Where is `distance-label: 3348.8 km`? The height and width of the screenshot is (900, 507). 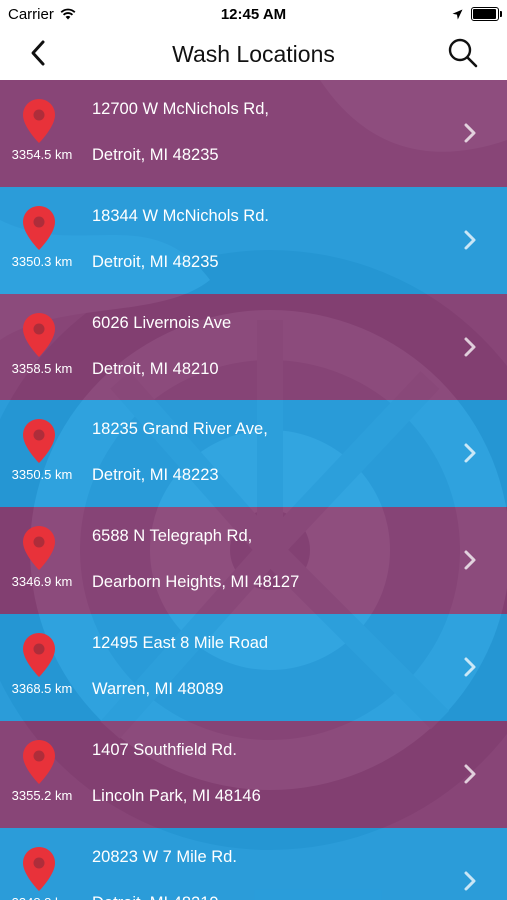 distance-label: 3348.8 km is located at coordinates (42, 897).